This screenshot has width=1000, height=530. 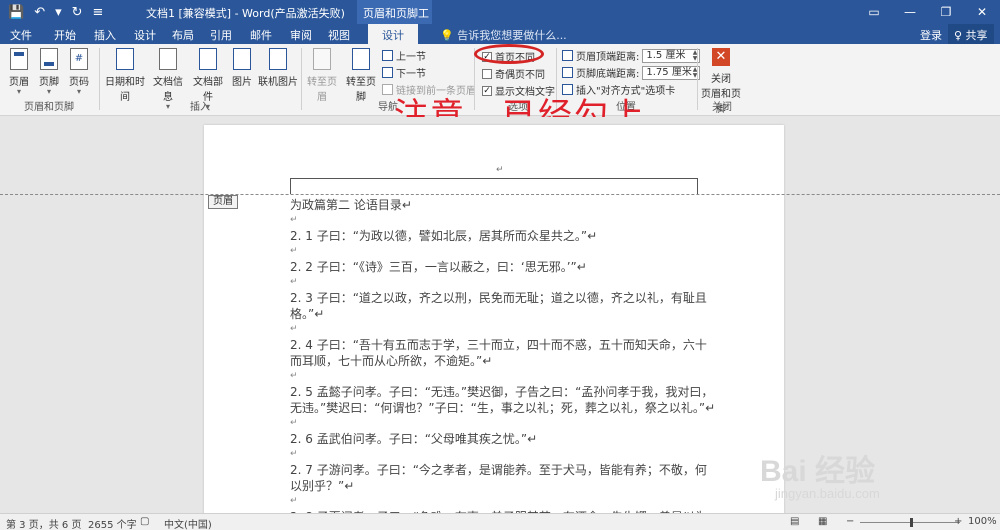 What do you see at coordinates (958, 521) in the screenshot?
I see `zoom-in-icon: +` at bounding box center [958, 521].